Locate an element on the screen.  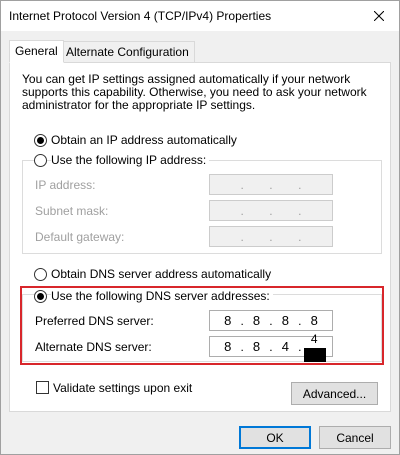
ok-button: OK is located at coordinates (275, 437).